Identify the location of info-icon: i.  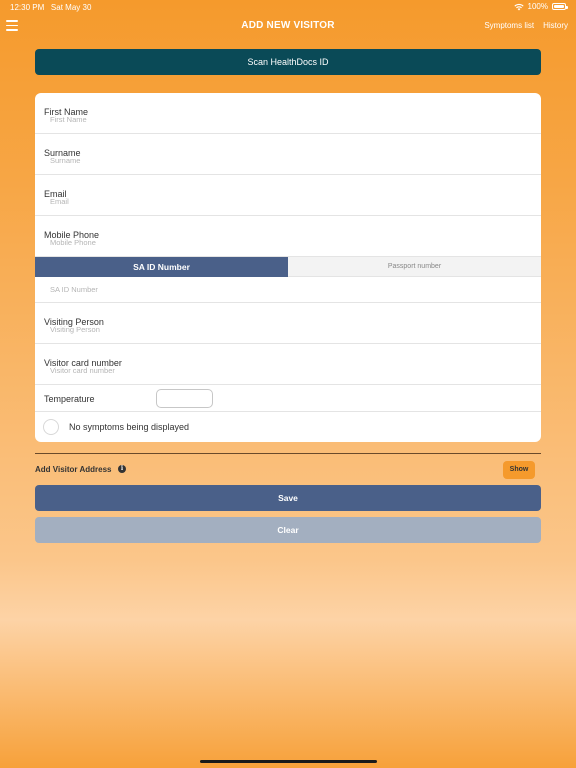
(122, 469).